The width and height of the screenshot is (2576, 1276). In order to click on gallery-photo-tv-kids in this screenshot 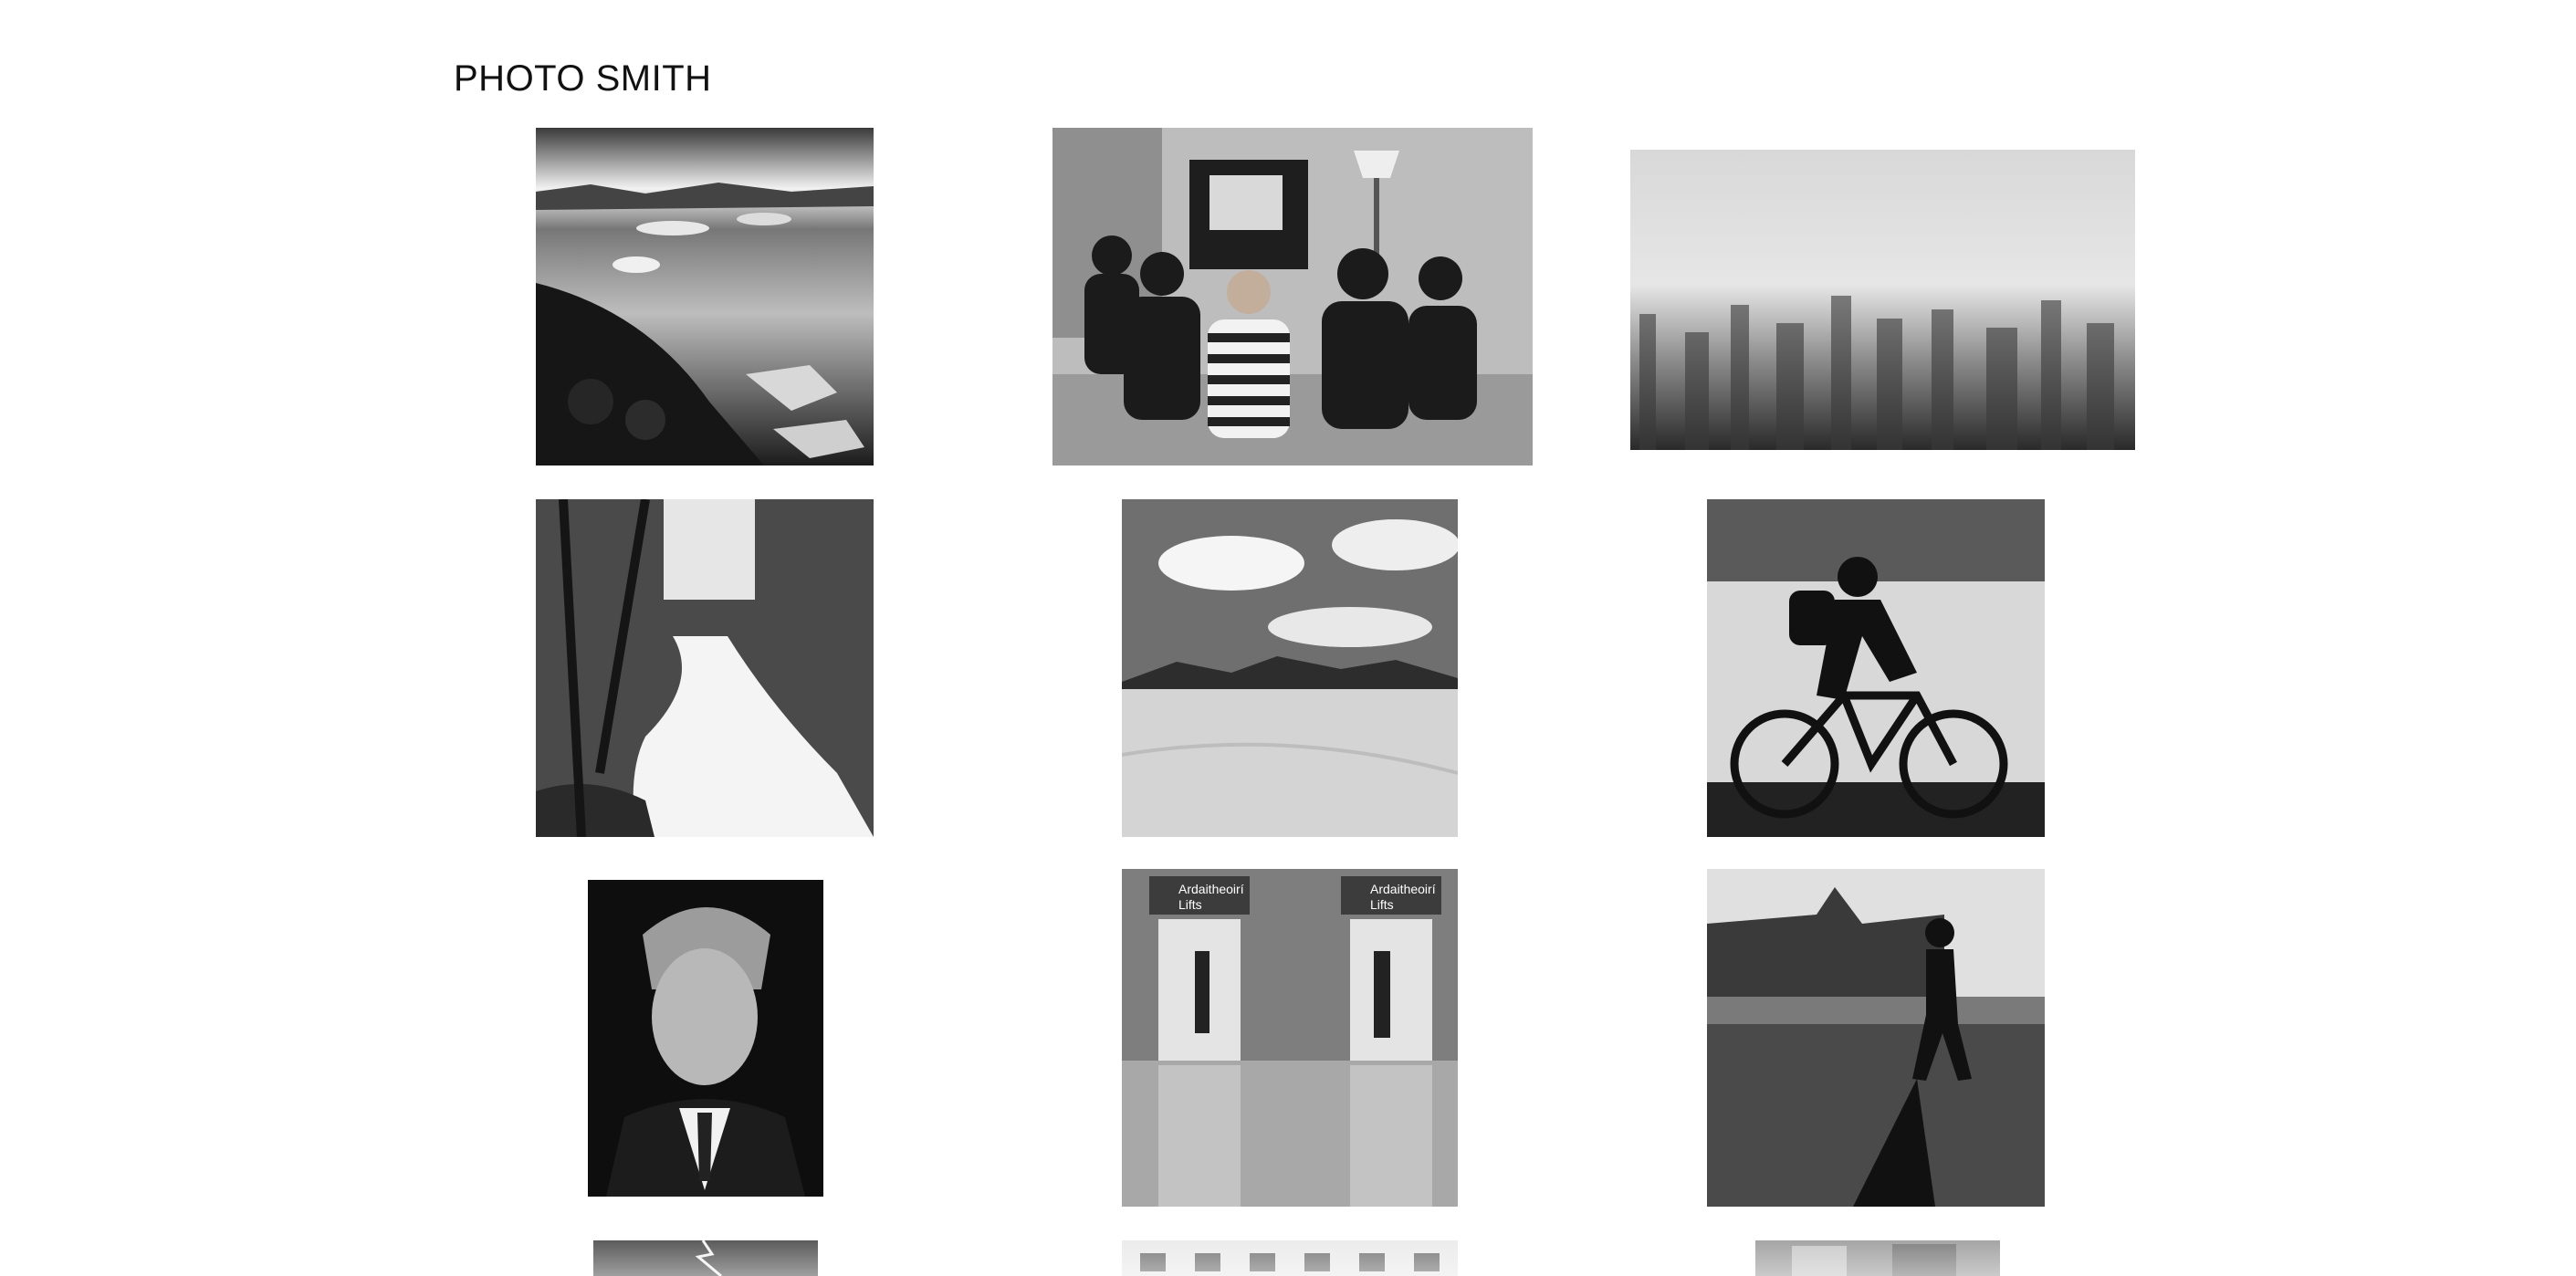, I will do `click(1292, 296)`.